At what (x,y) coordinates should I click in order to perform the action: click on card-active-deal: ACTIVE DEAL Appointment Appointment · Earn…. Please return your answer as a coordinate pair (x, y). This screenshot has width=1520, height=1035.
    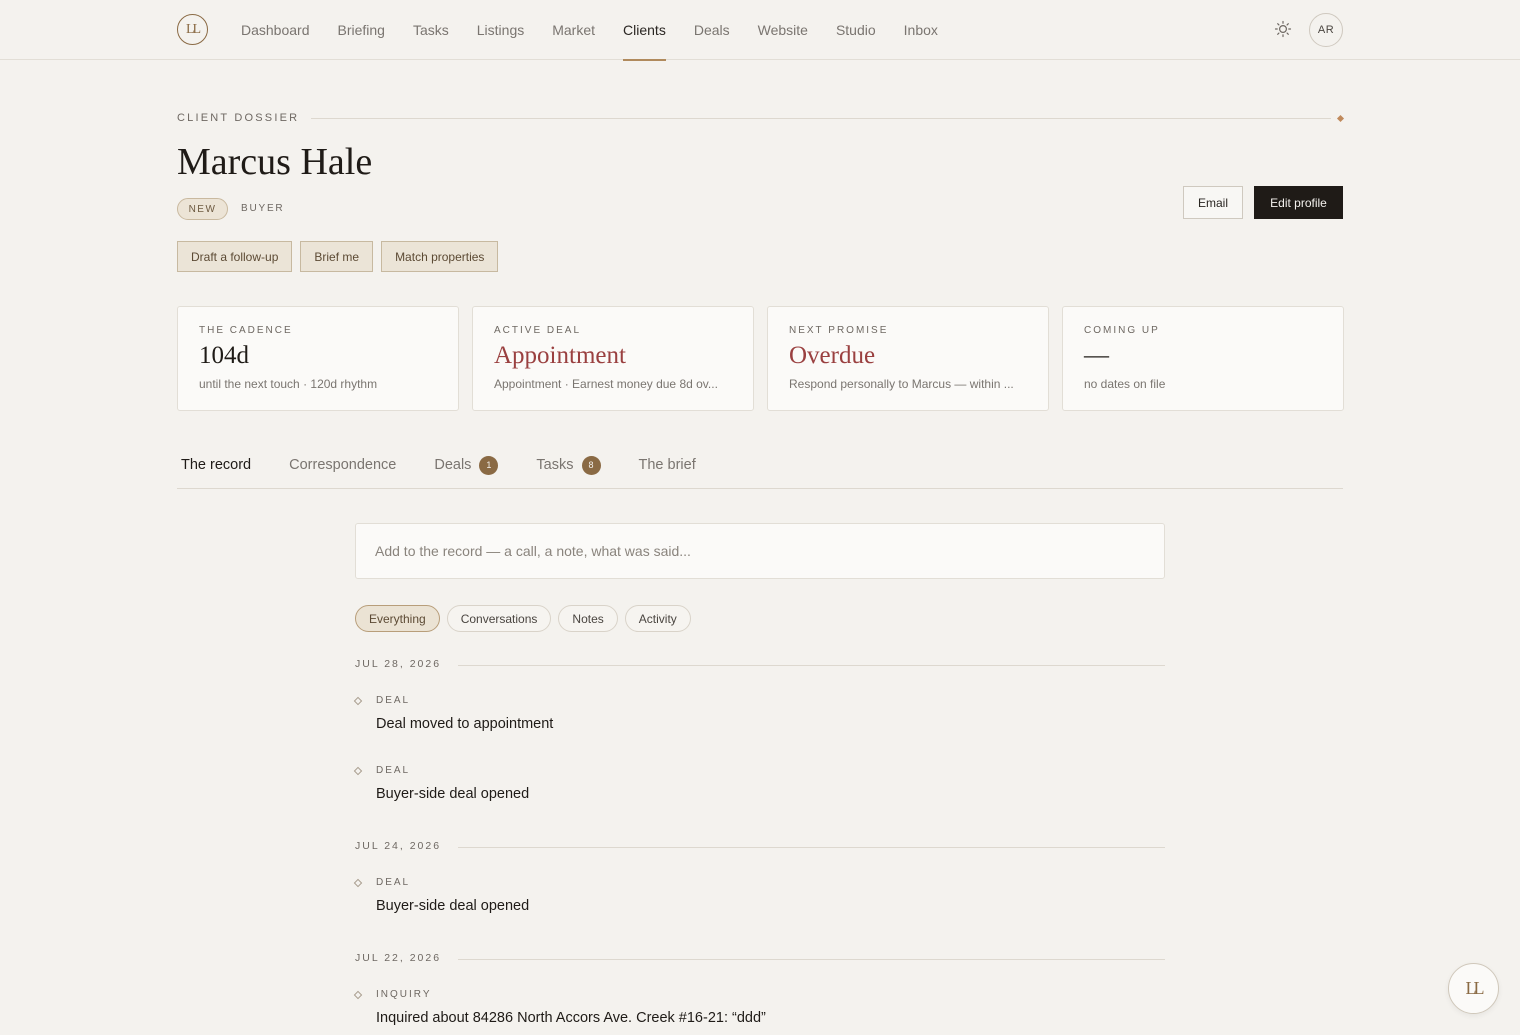
    Looking at the image, I should click on (613, 358).